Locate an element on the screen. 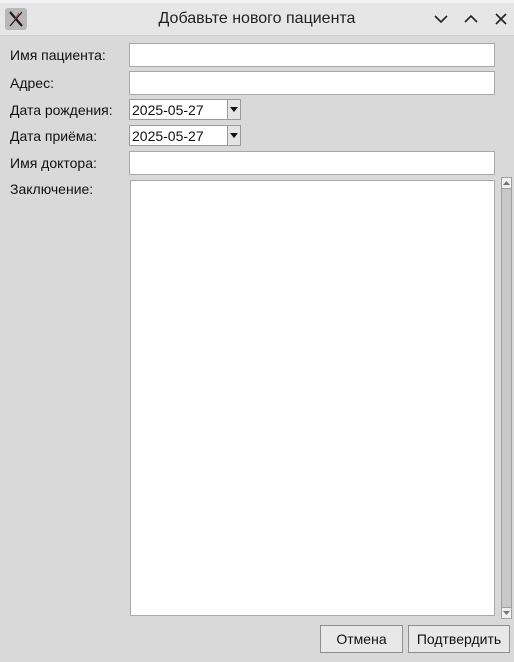 This screenshot has height=662, width=514. doctor-name-input is located at coordinates (312, 163).